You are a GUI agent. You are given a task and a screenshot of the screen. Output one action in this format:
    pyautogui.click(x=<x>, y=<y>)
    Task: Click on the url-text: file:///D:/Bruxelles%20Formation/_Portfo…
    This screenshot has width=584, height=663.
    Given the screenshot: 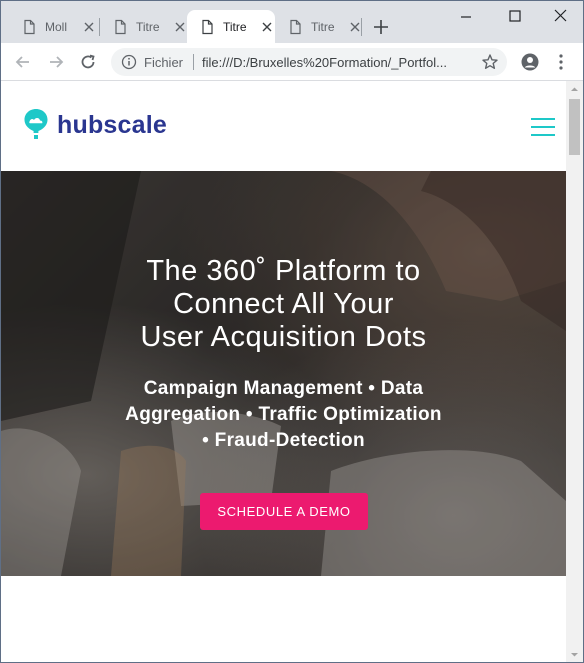 What is the action you would take?
    pyautogui.click(x=336, y=62)
    